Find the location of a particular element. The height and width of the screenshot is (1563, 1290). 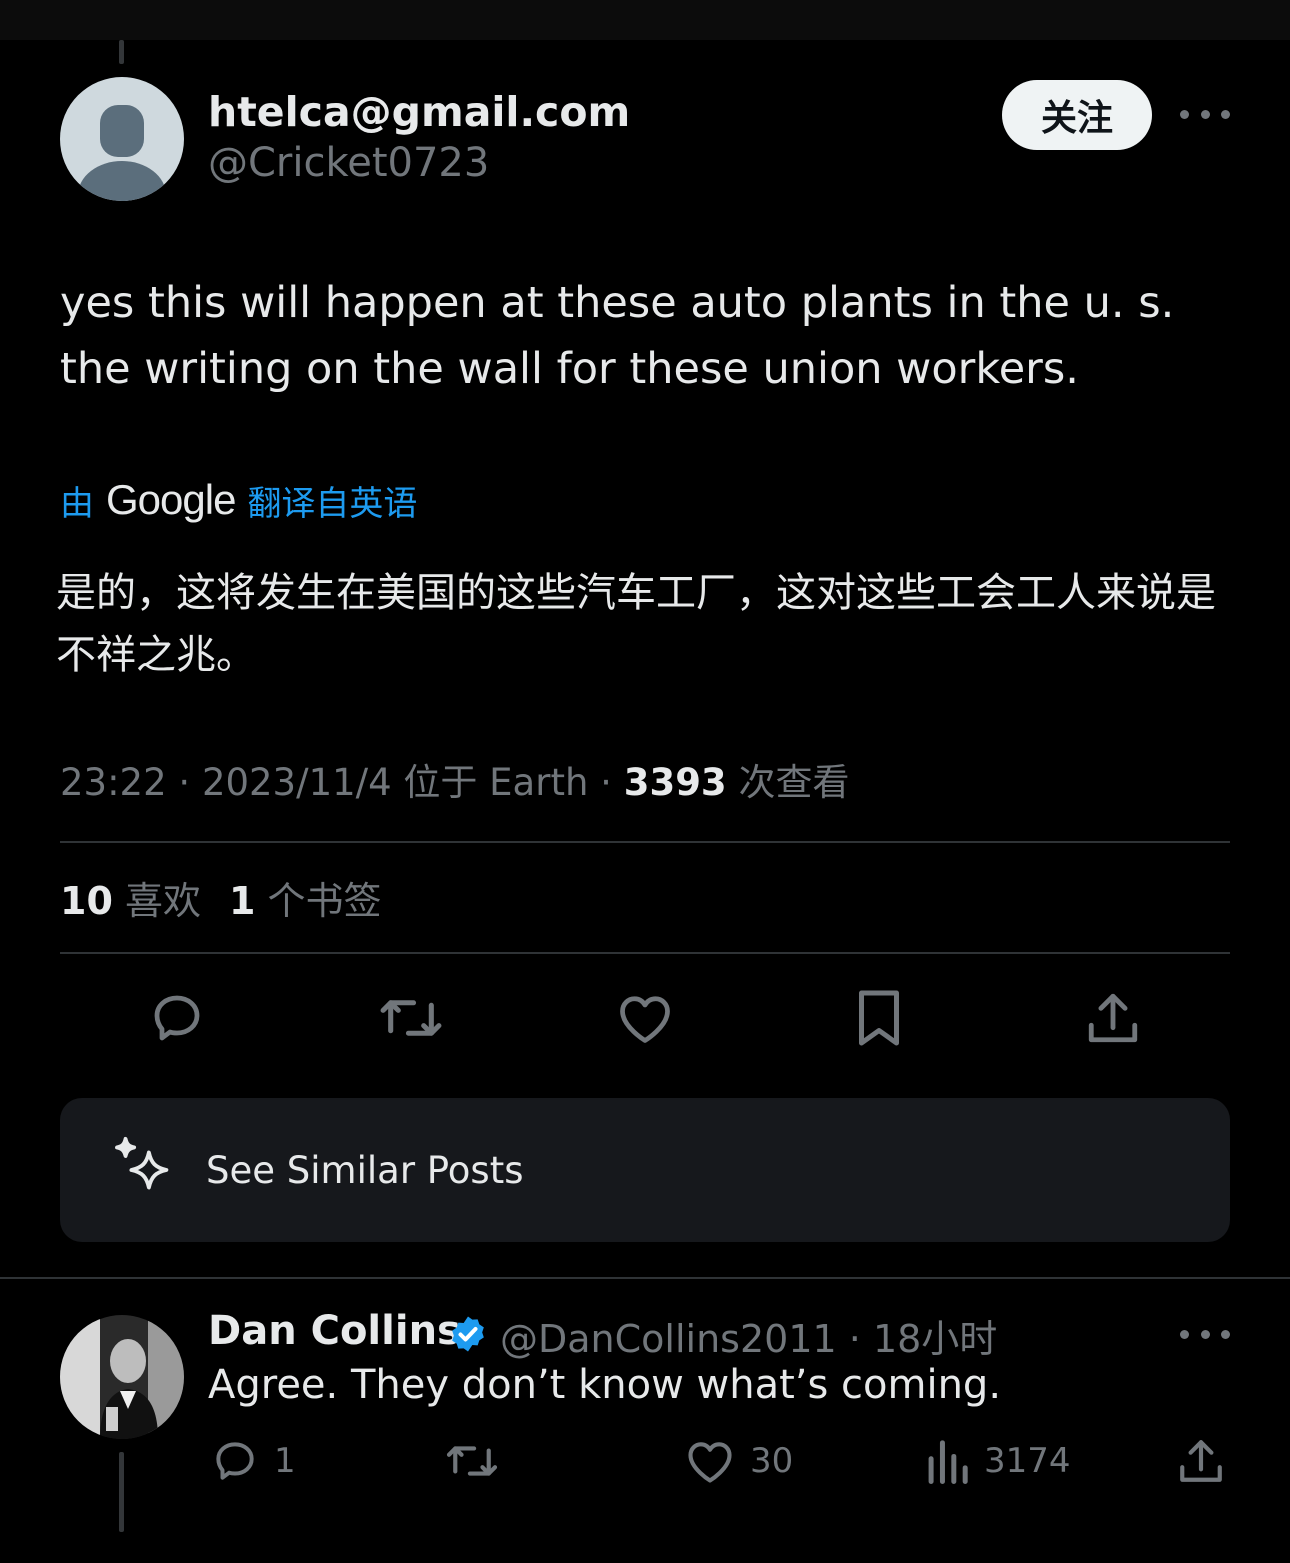

translated-text: 是的，这将发生在美国的这些汽车工厂，这对这些工会工人来说是不祥之兆。 is located at coordinates (636, 624).